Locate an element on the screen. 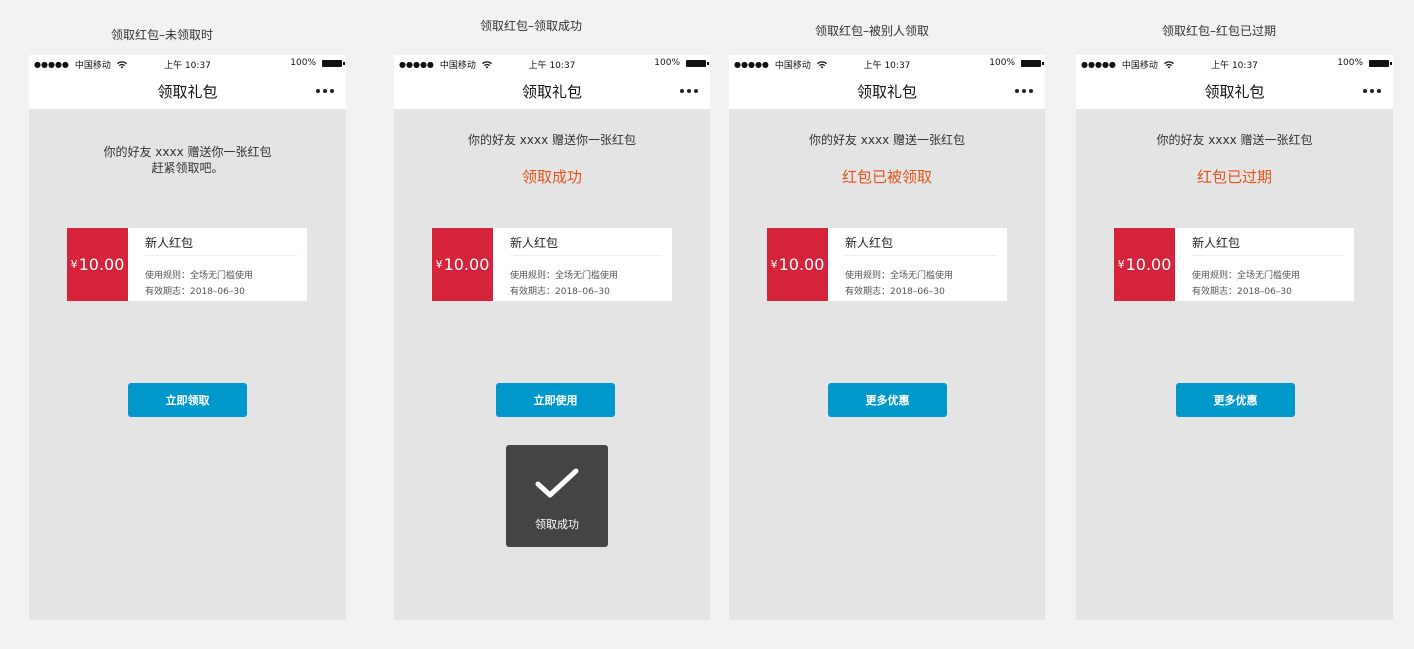  use-now-button: 立即使用 is located at coordinates (555, 400).